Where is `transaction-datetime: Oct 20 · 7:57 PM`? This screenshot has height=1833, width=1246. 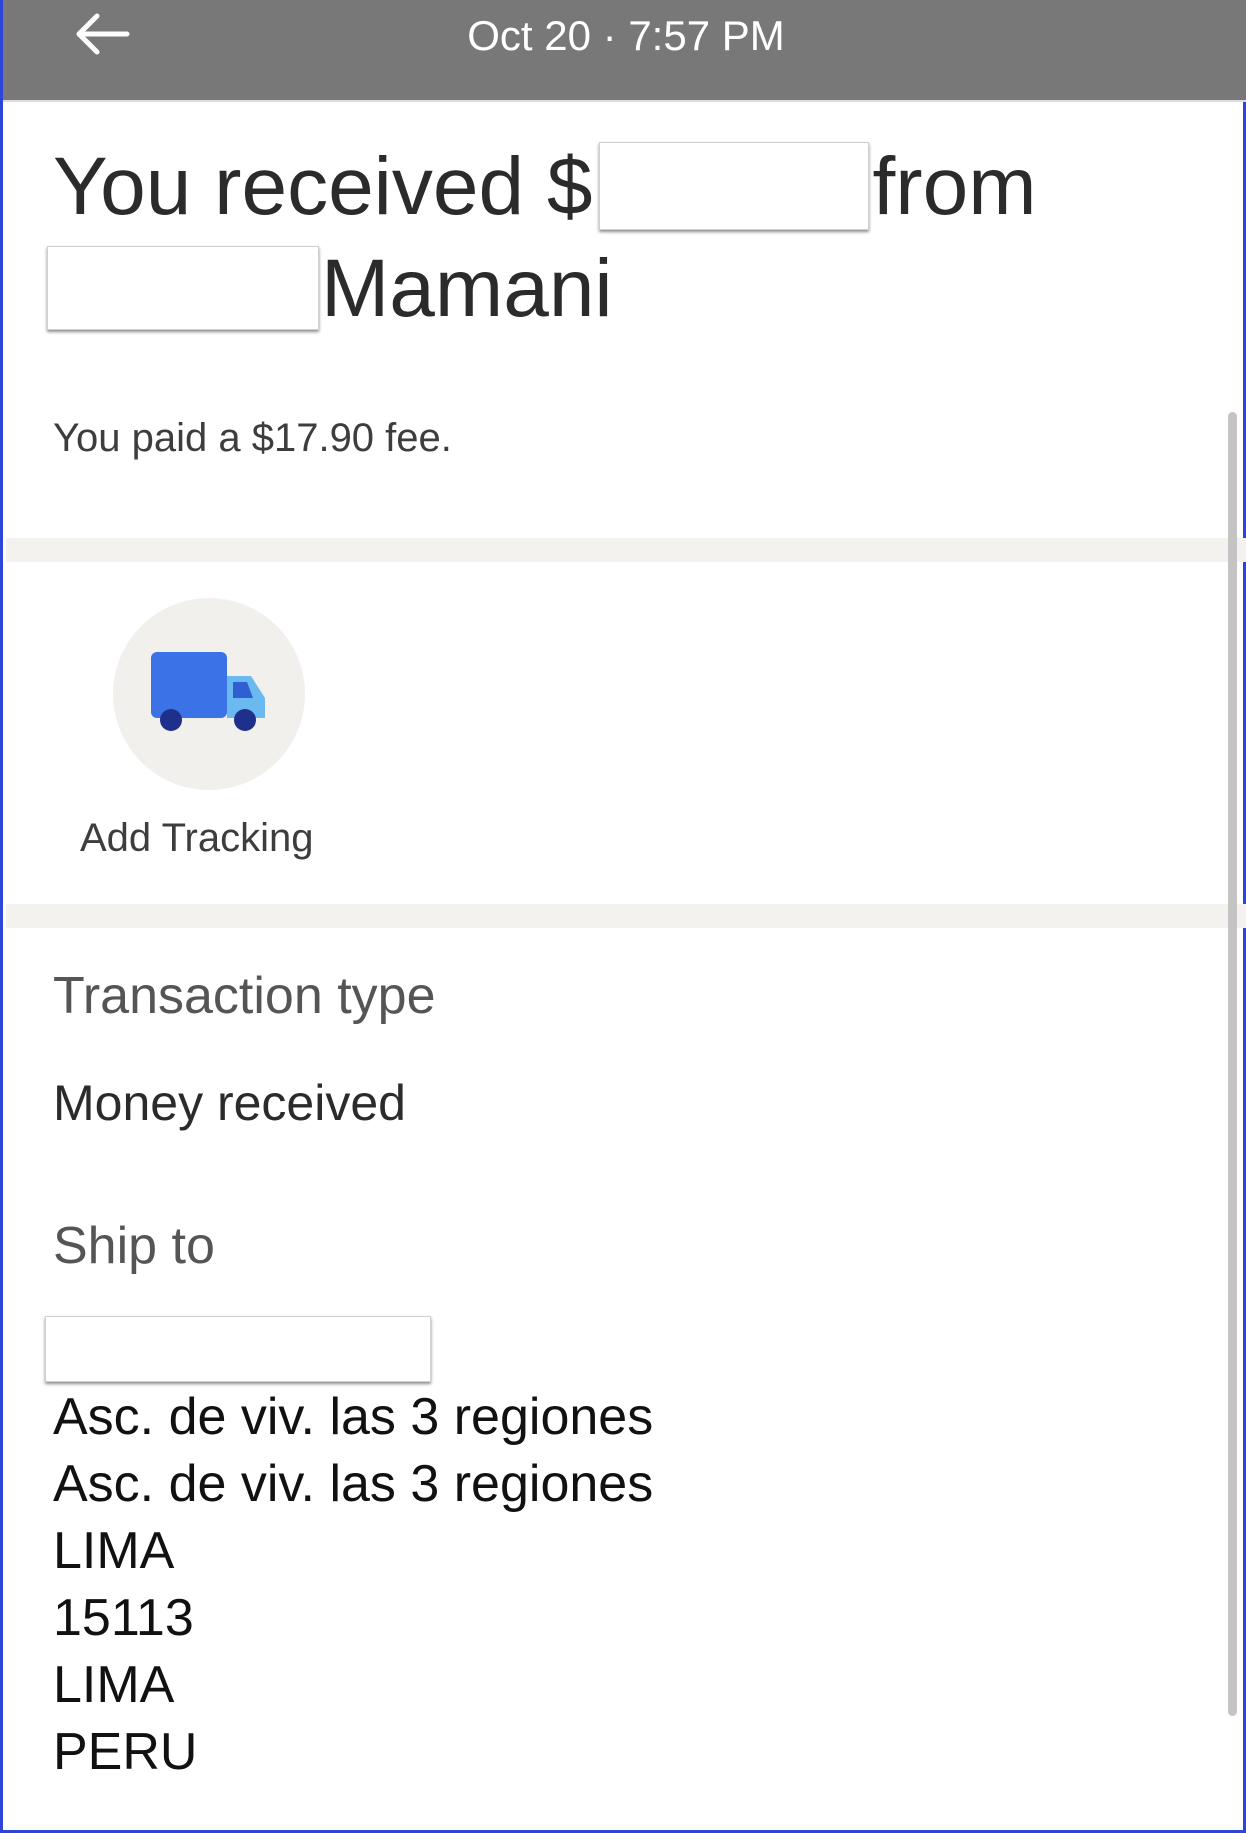 transaction-datetime: Oct 20 · 7:57 PM is located at coordinates (626, 35).